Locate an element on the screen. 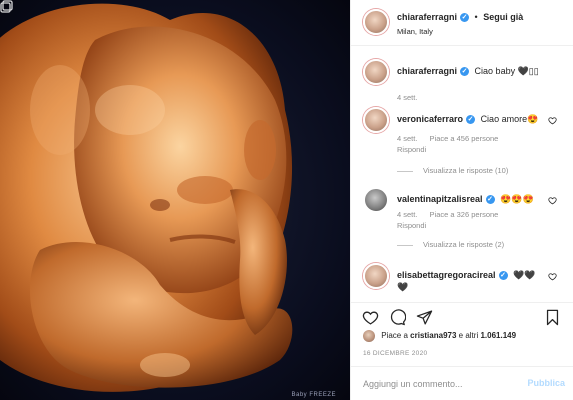 The image size is (573, 400). save-bookmark-icon is located at coordinates (552, 317).